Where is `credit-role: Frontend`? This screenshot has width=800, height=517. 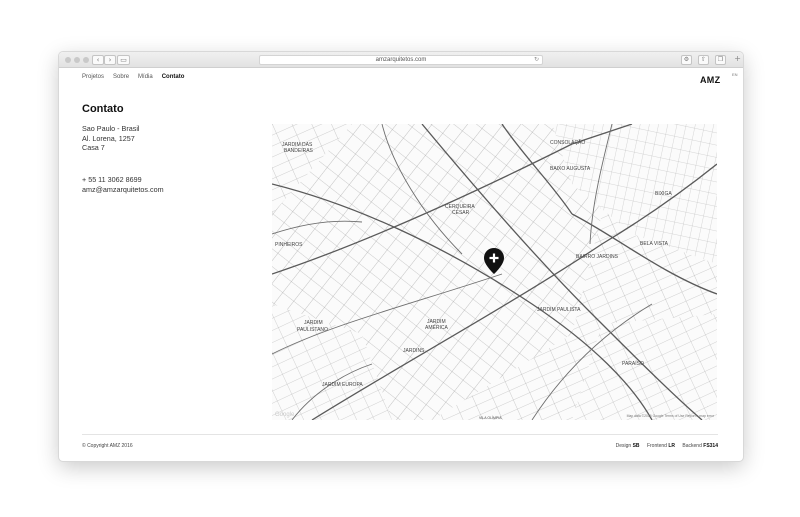
credit-role: Frontend is located at coordinates (656, 446).